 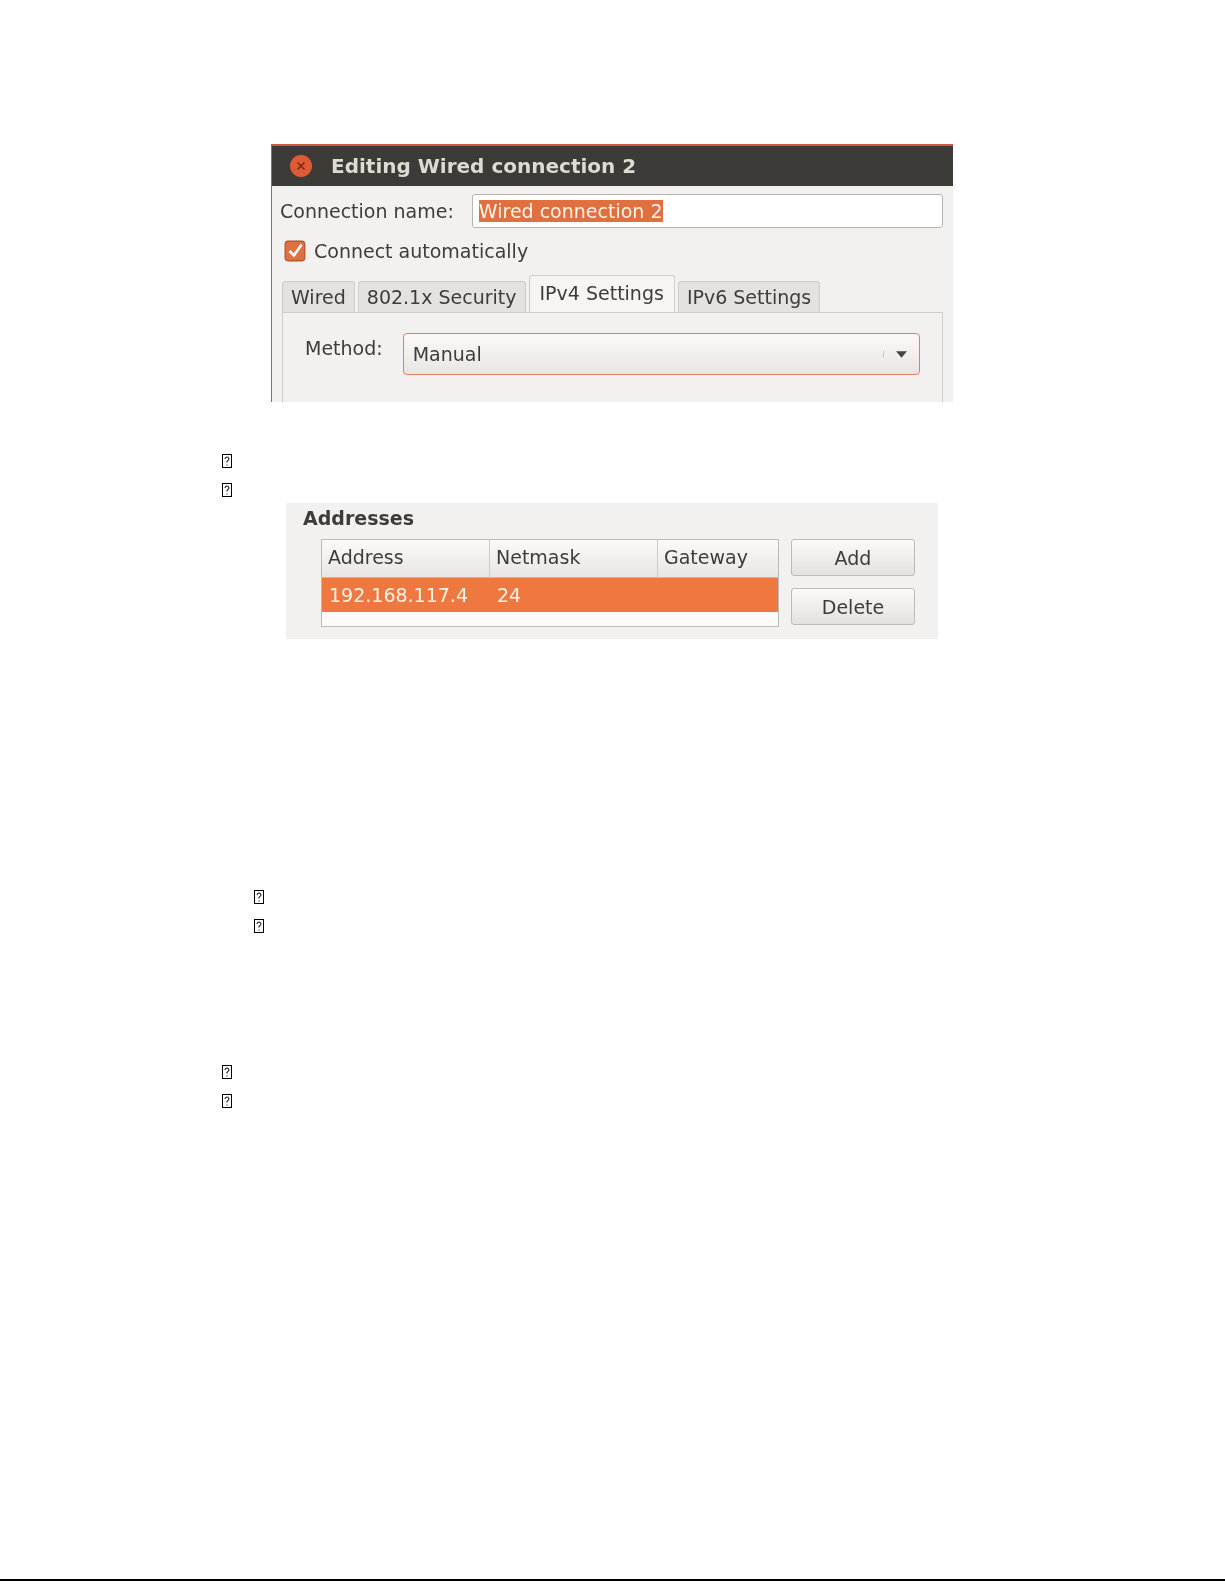 What do you see at coordinates (359, 518) in the screenshot?
I see `section-title: Addresses` at bounding box center [359, 518].